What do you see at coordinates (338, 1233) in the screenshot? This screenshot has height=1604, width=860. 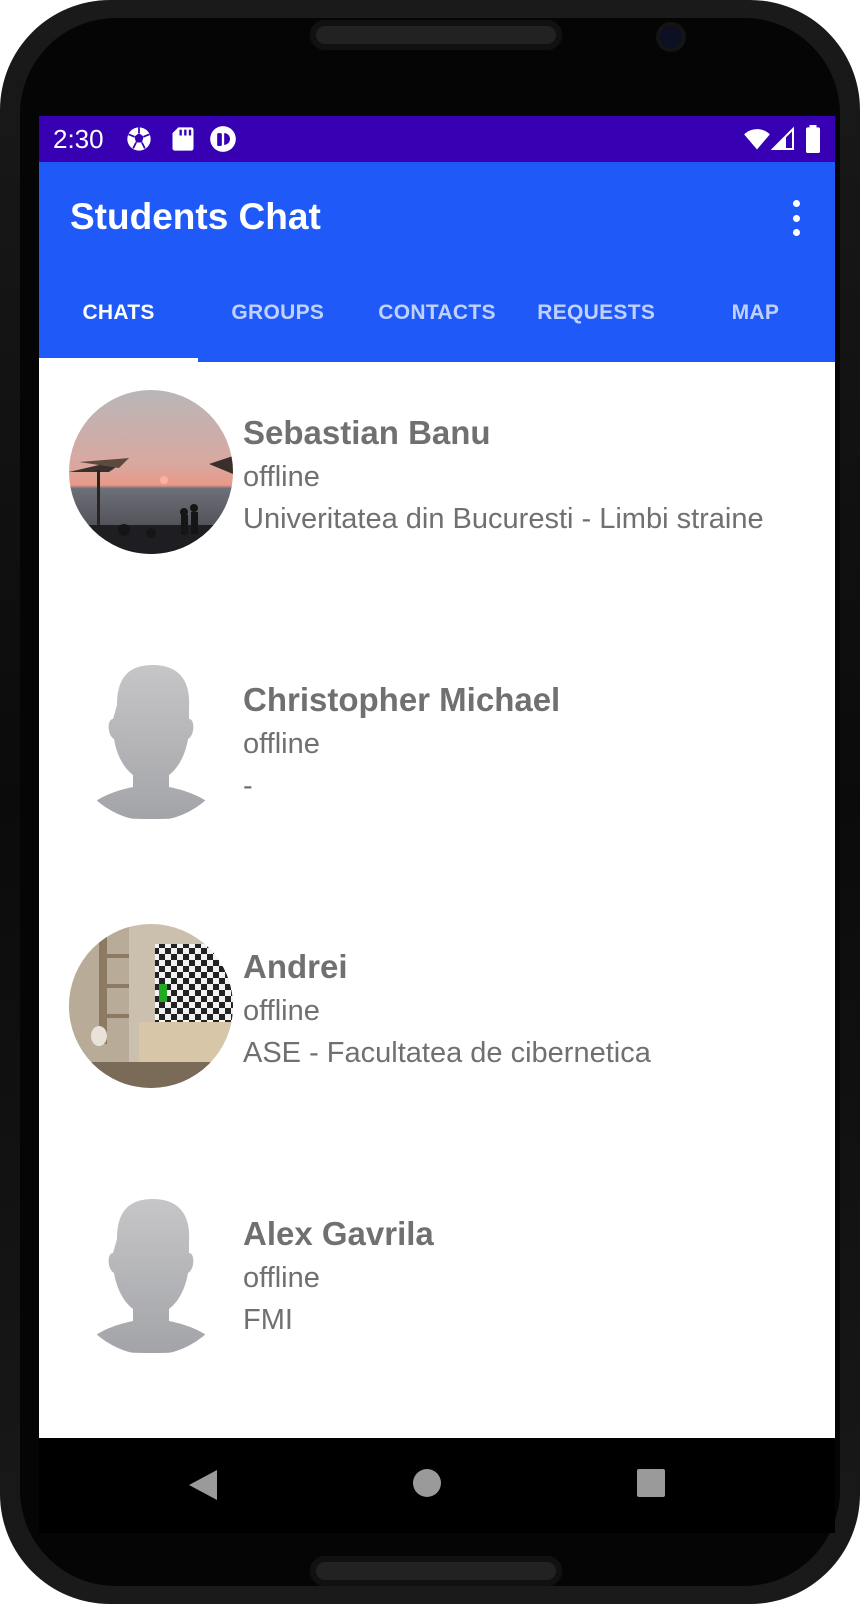 I see `contact-name: Alex Gavrila` at bounding box center [338, 1233].